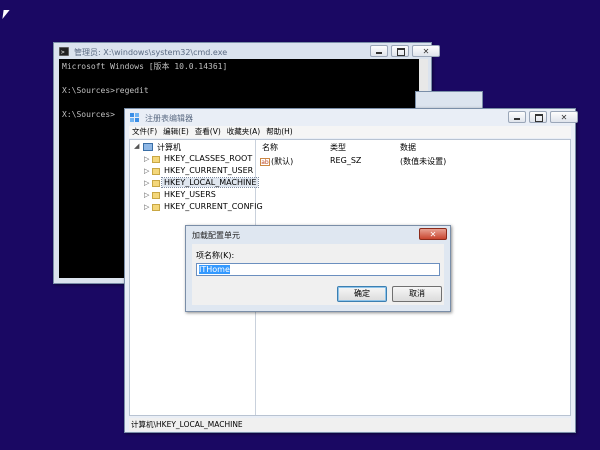 The width and height of the screenshot is (600, 450). I want to click on tree-item-hkcr: HKEY_CLASSES_ROOT, so click(208, 158).